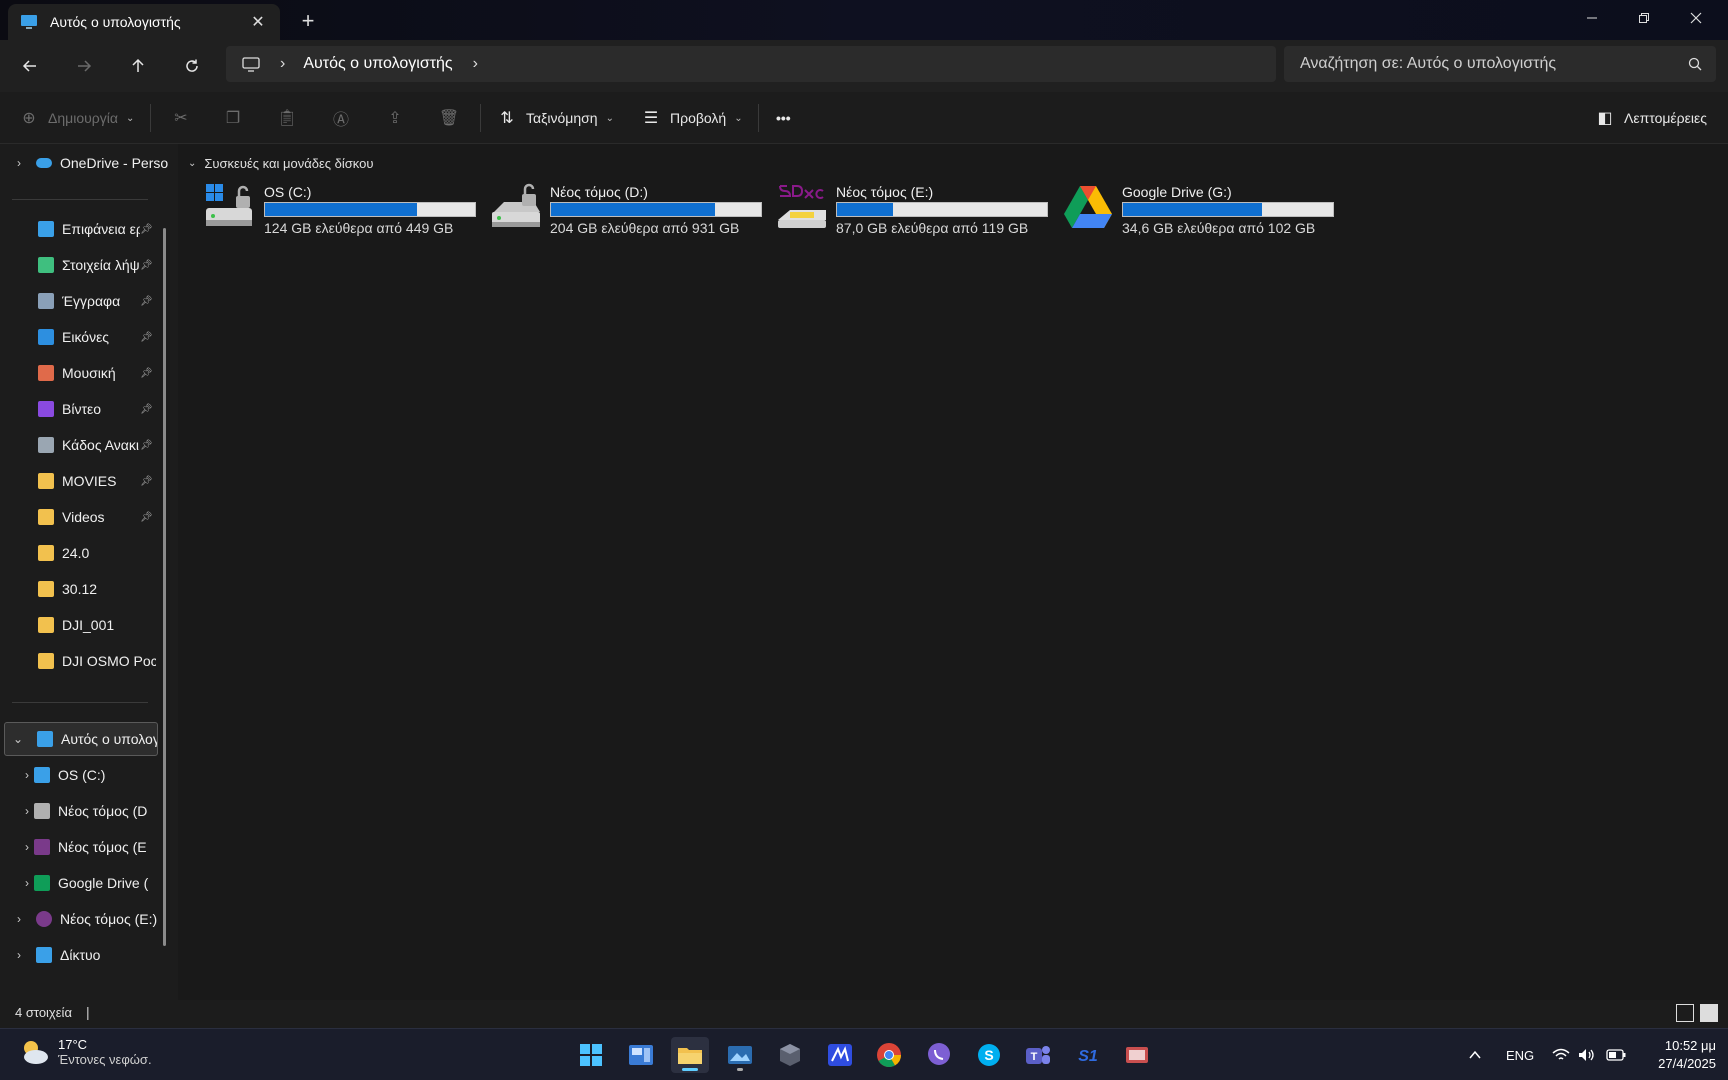  I want to click on sort-button: ⇅ Ταξινόμηση ⌄, so click(555, 118).